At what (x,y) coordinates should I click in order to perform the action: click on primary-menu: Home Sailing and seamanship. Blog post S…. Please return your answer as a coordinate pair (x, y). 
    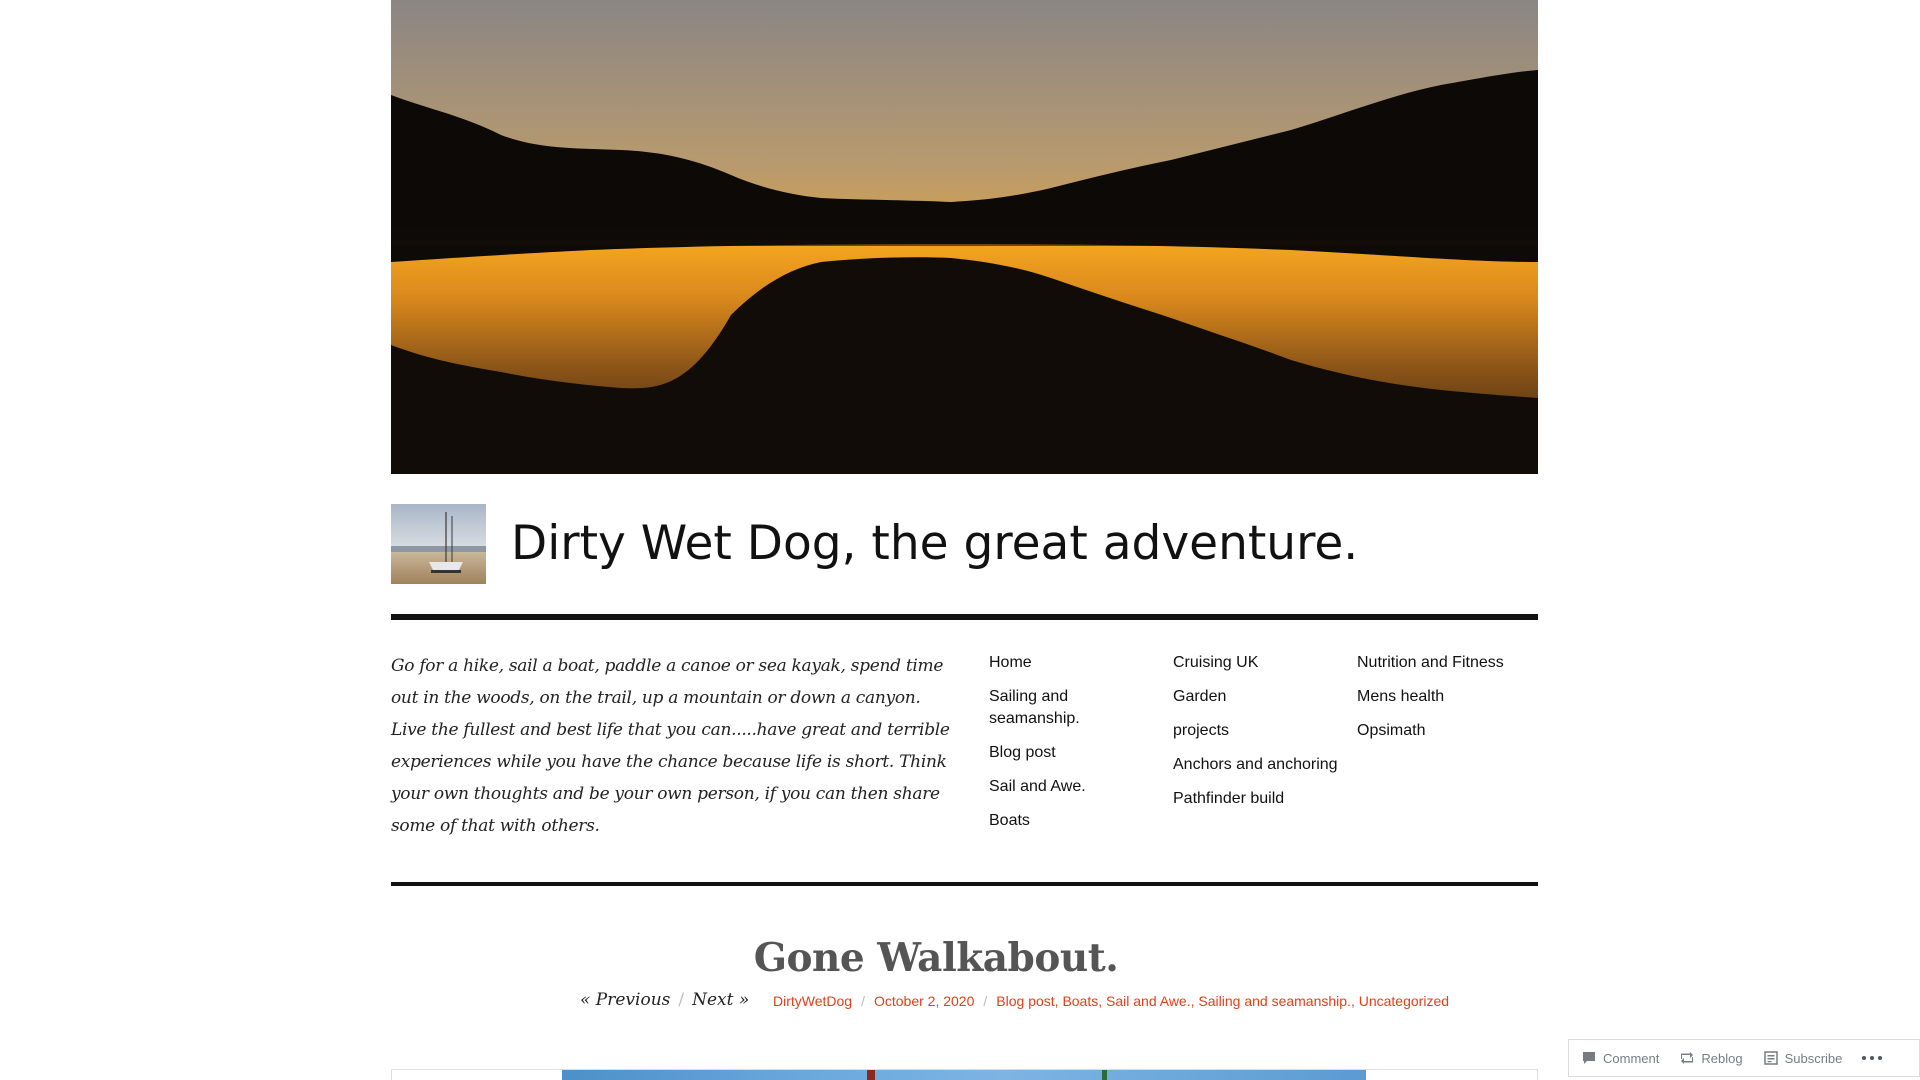
    Looking at the image, I should click on (1269, 752).